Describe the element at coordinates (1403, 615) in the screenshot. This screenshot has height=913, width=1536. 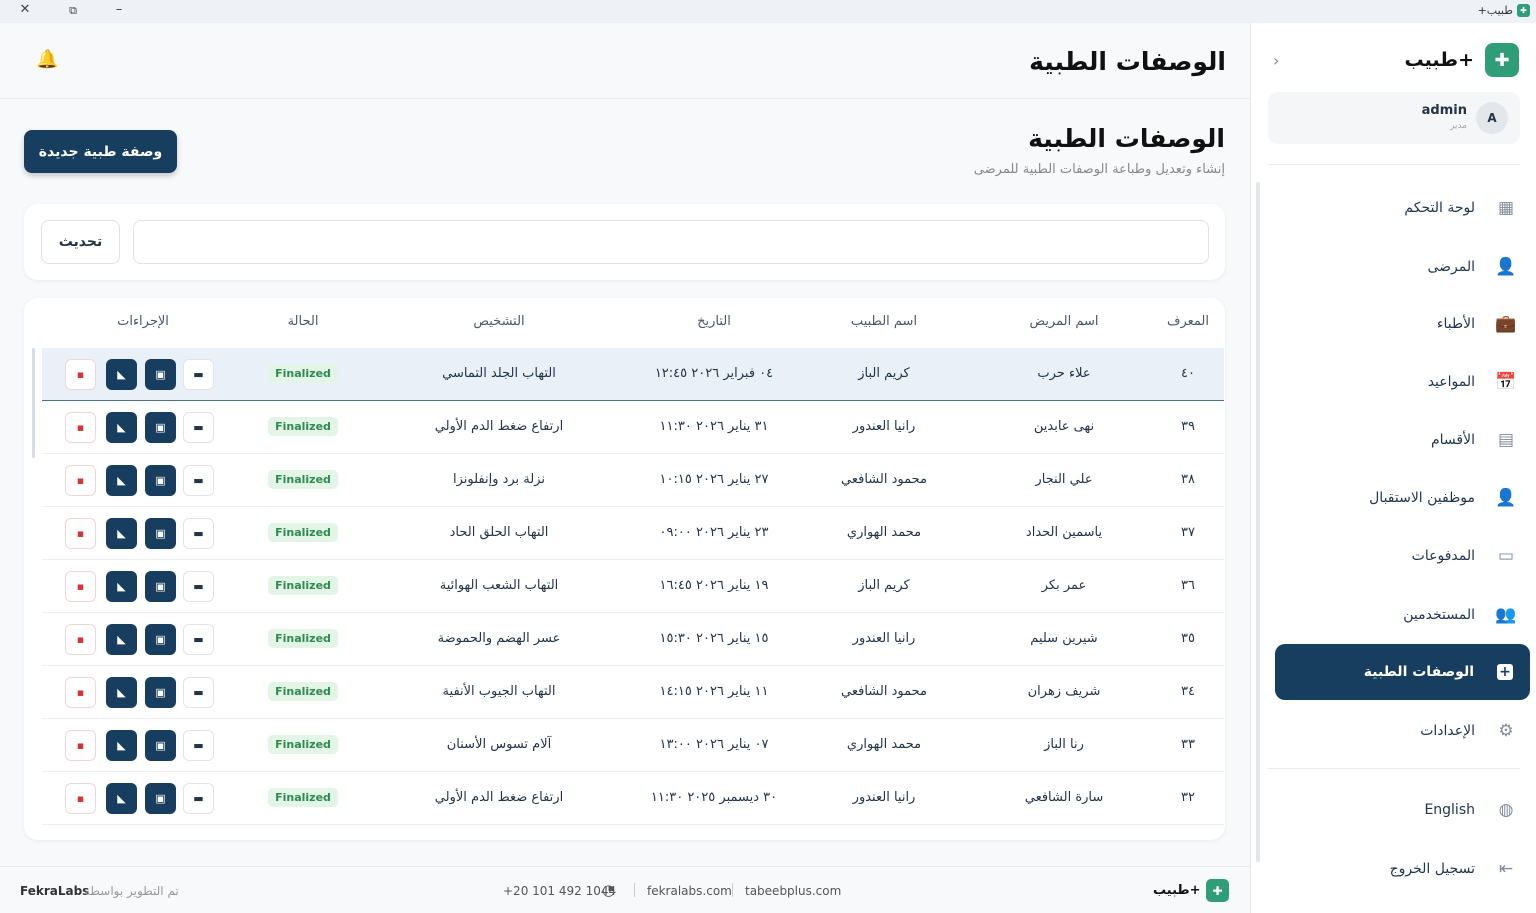
I see `sidebar-item-7: المستخدمين 👥` at that location.